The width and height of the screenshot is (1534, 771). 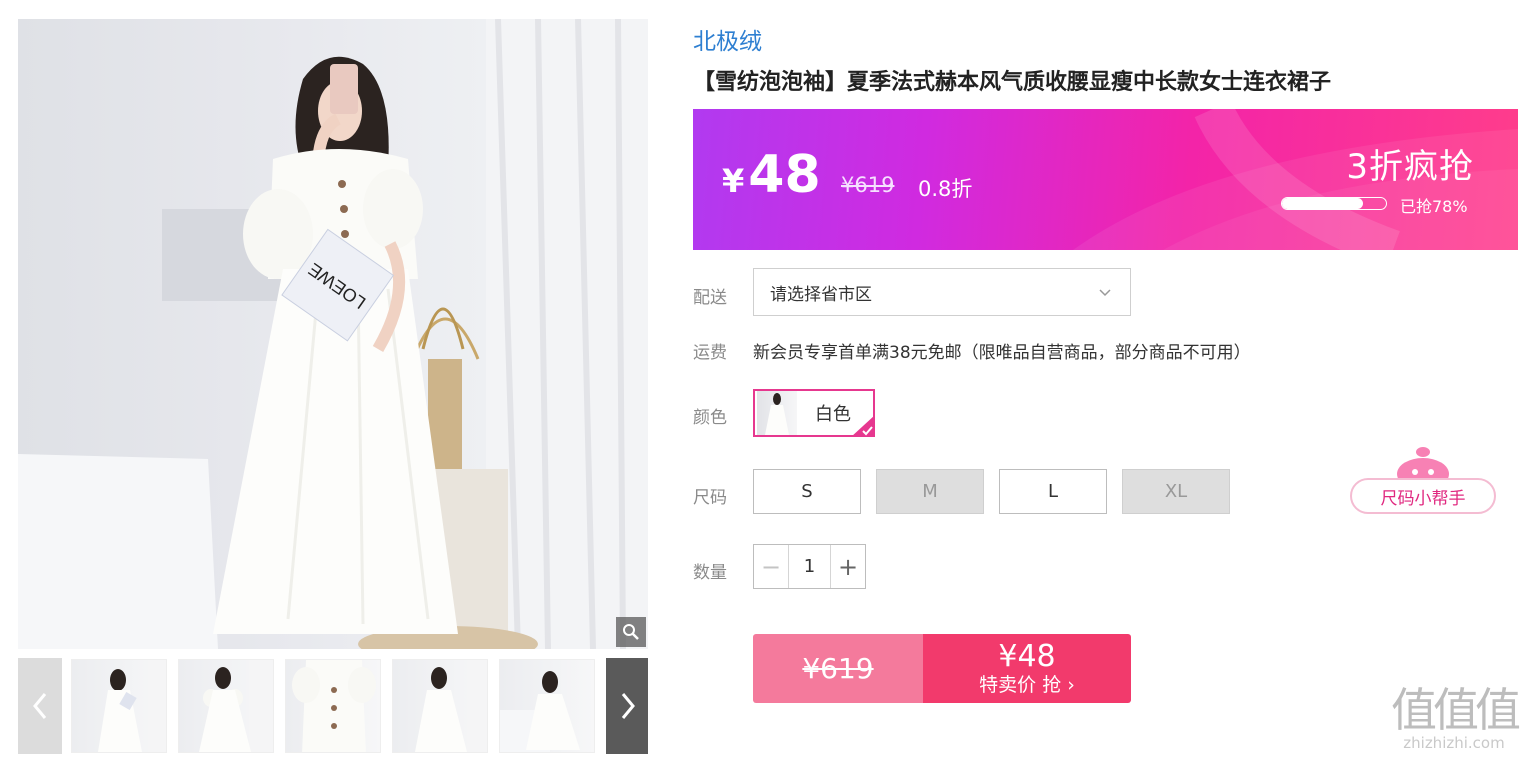 I want to click on color-swatch-thumbnail, so click(x=777, y=413).